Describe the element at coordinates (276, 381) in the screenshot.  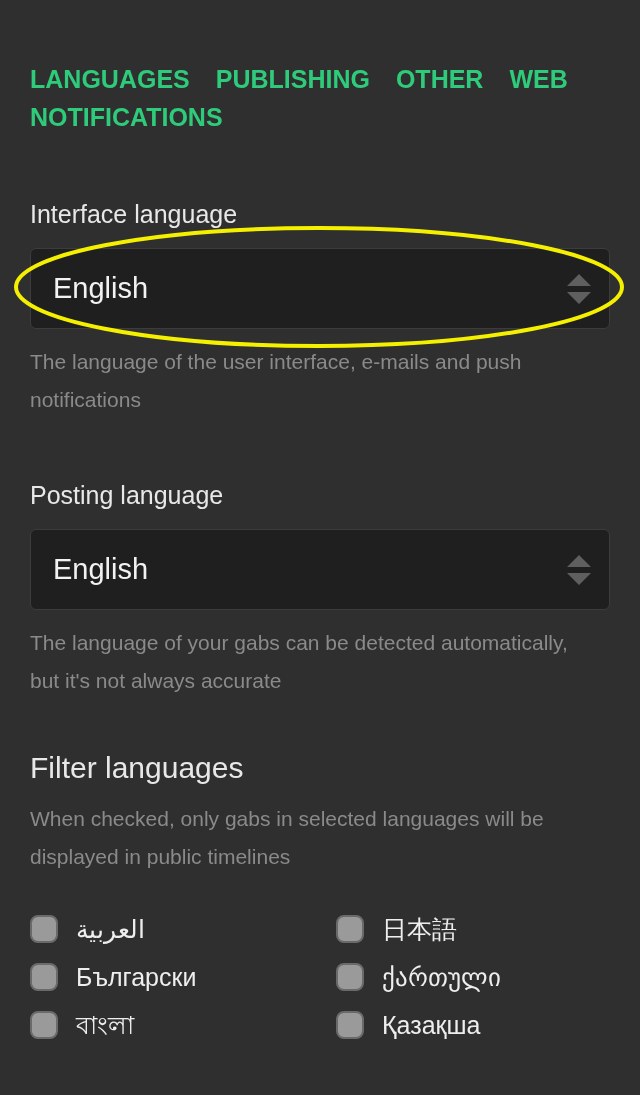
I see `field-hint: The language of the user interface, e-mails and push notifications` at that location.